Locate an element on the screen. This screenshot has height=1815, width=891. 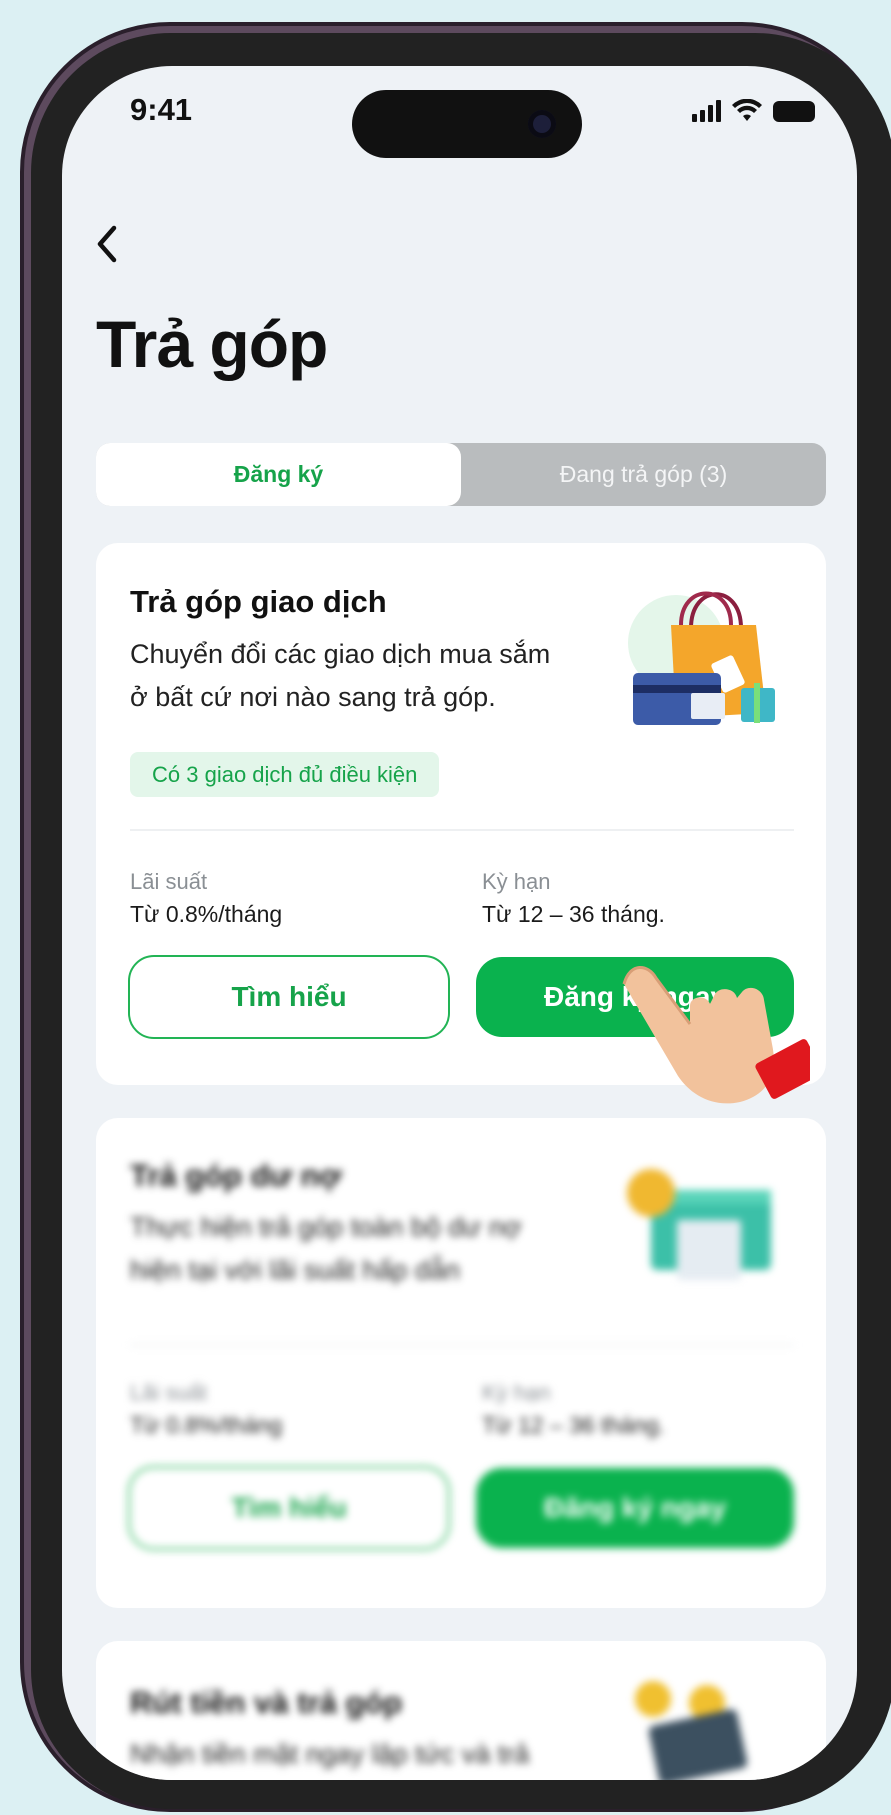
camera-icon is located at coordinates (542, 124).